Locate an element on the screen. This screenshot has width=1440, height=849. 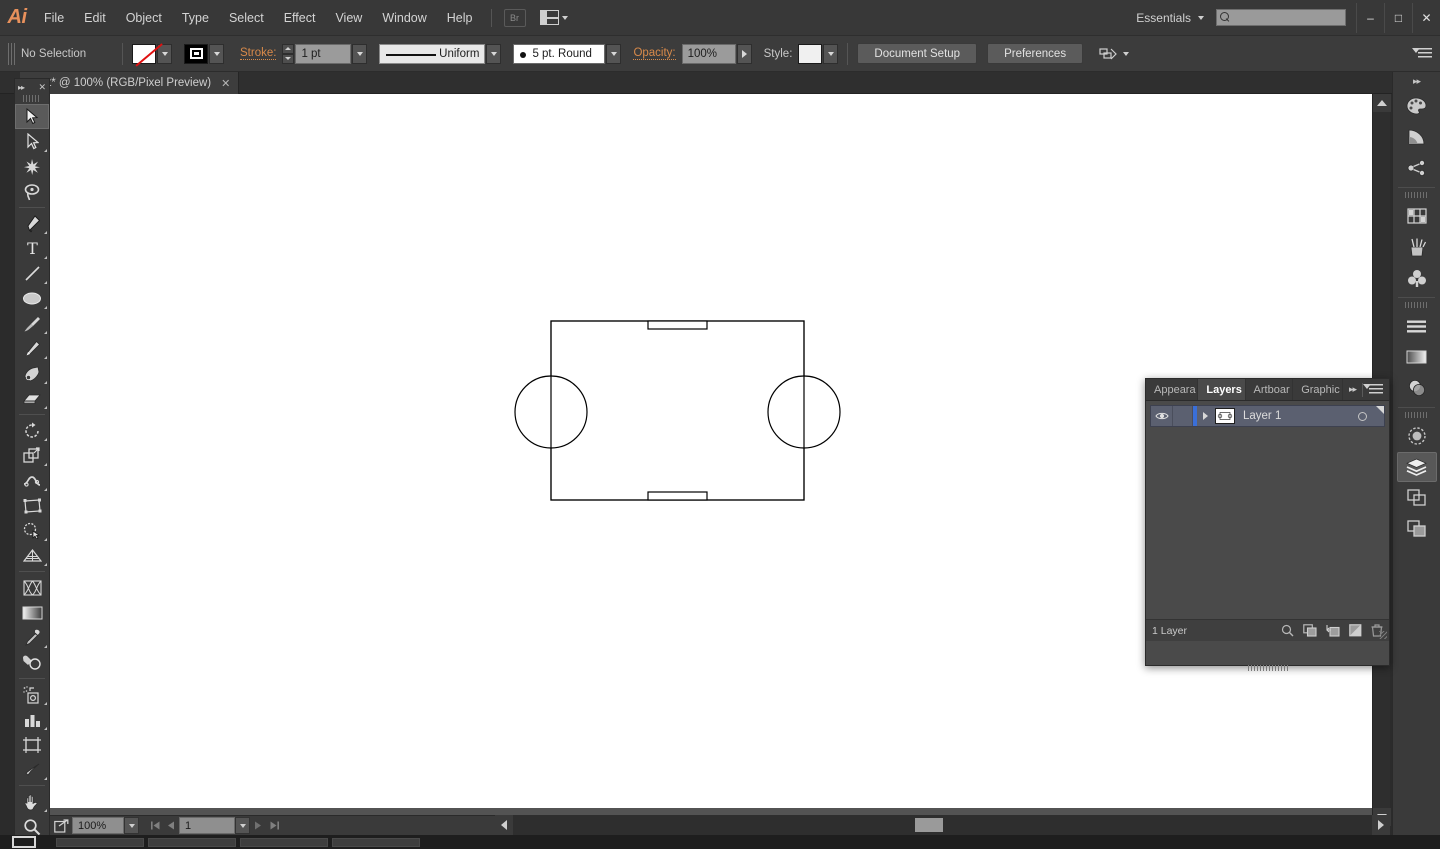
stroke-dropdown-button is located at coordinates (216, 53).